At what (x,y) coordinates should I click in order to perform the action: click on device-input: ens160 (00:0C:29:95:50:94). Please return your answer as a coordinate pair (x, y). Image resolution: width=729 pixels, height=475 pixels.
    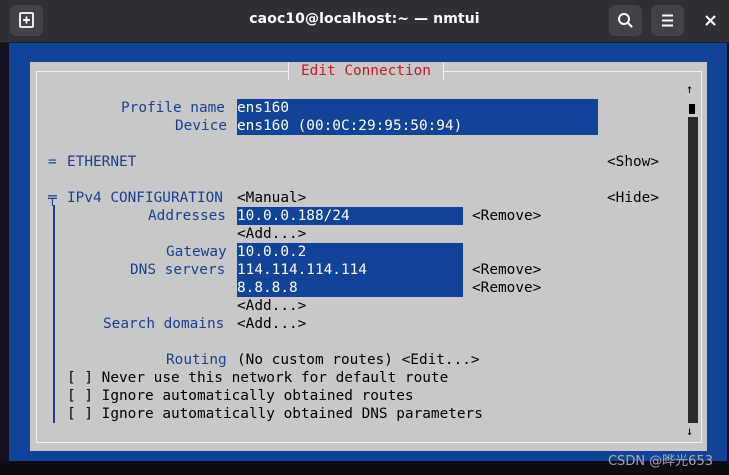
    Looking at the image, I should click on (417, 126).